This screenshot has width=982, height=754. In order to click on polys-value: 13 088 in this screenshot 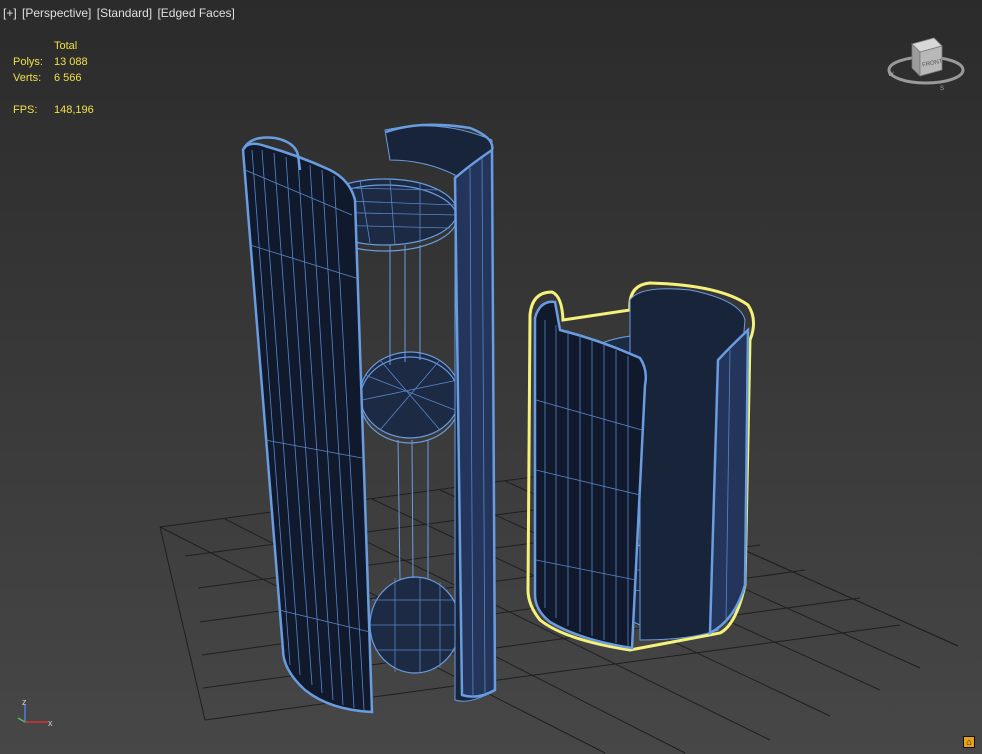, I will do `click(71, 62)`.